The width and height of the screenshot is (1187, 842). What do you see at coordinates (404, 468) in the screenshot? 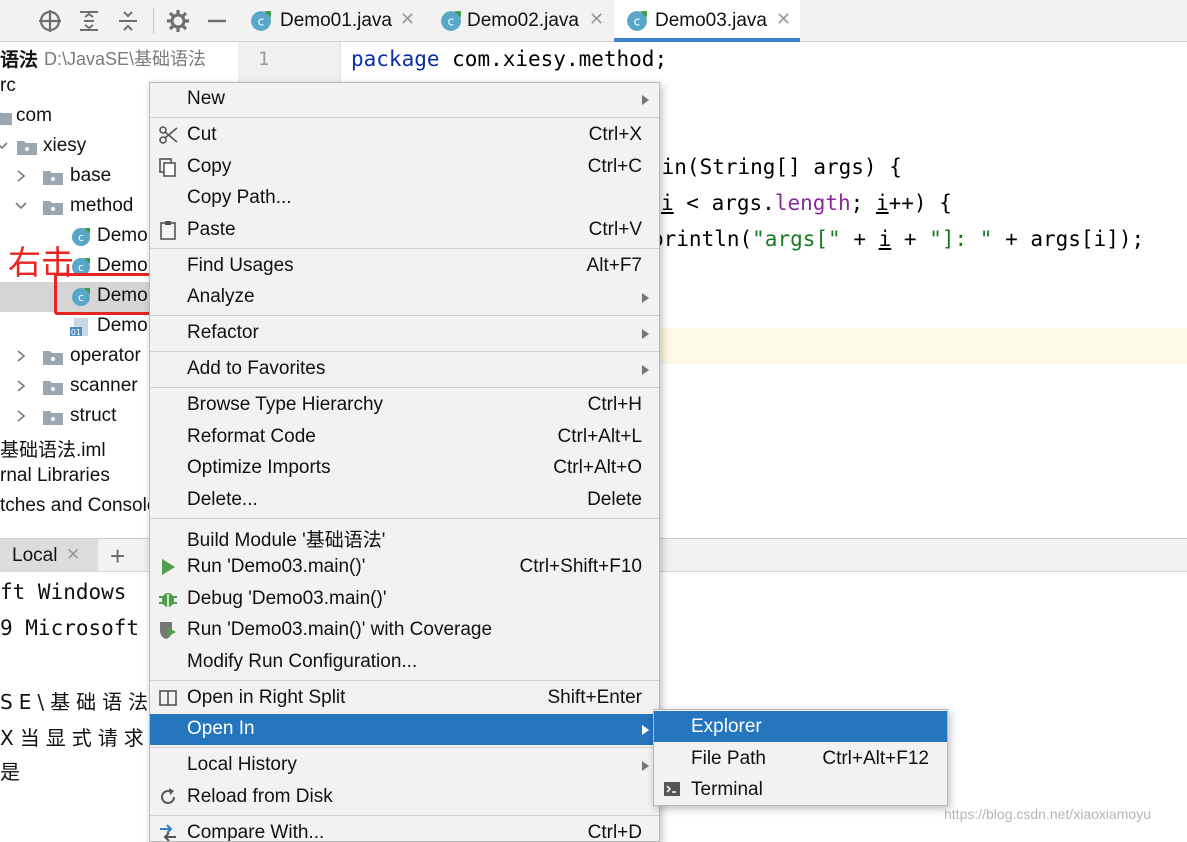
I see `menu-item-optimize-imports: Optimize Imports Ctrl+Alt+O` at bounding box center [404, 468].